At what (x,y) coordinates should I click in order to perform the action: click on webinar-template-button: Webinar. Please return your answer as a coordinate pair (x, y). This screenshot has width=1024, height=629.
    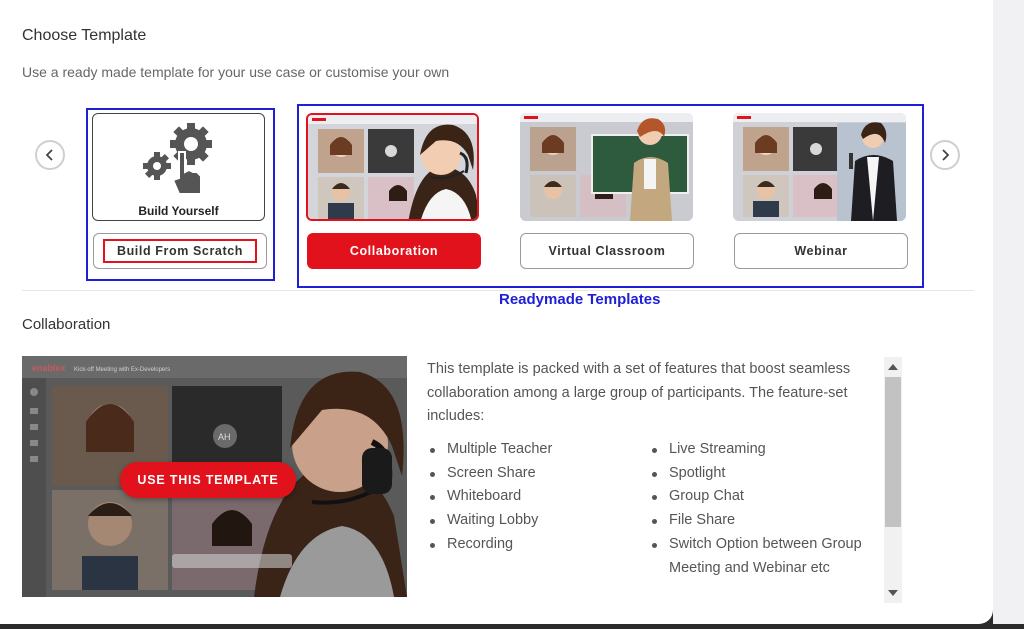
    Looking at the image, I should click on (821, 251).